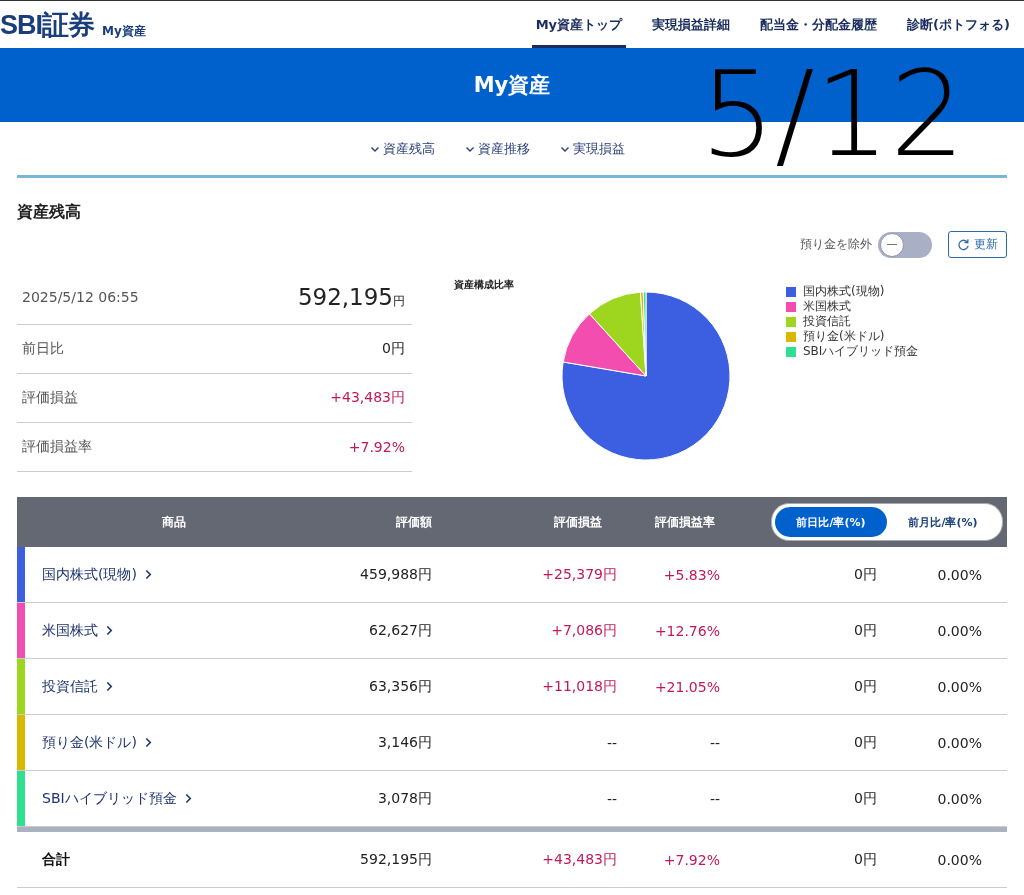  Describe the element at coordinates (579, 574) in the screenshot. I see `table-cell-text: +25,379円` at that location.